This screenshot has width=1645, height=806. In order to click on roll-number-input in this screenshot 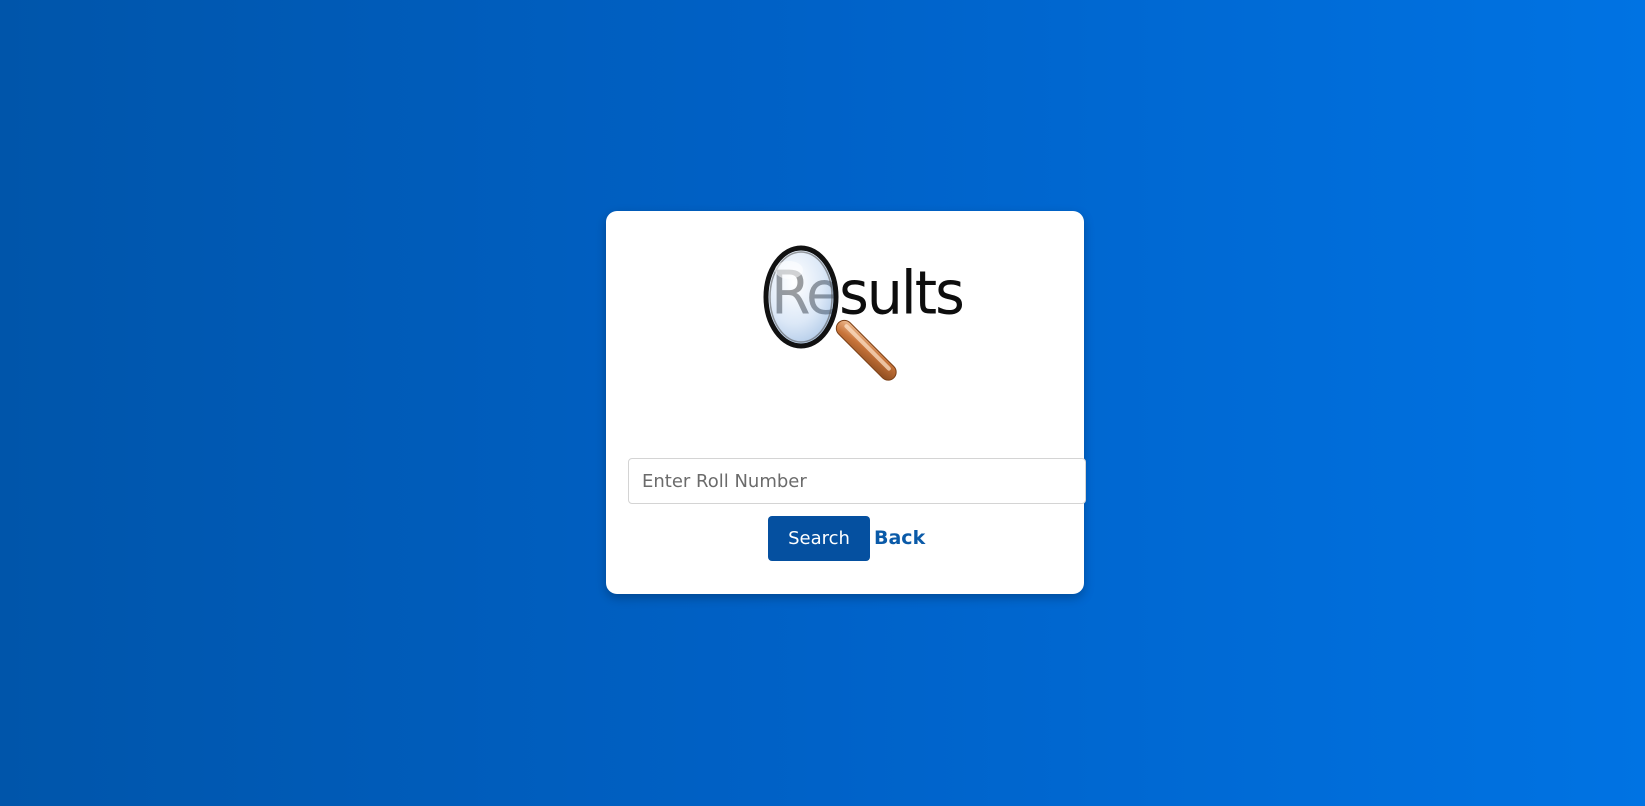, I will do `click(857, 481)`.